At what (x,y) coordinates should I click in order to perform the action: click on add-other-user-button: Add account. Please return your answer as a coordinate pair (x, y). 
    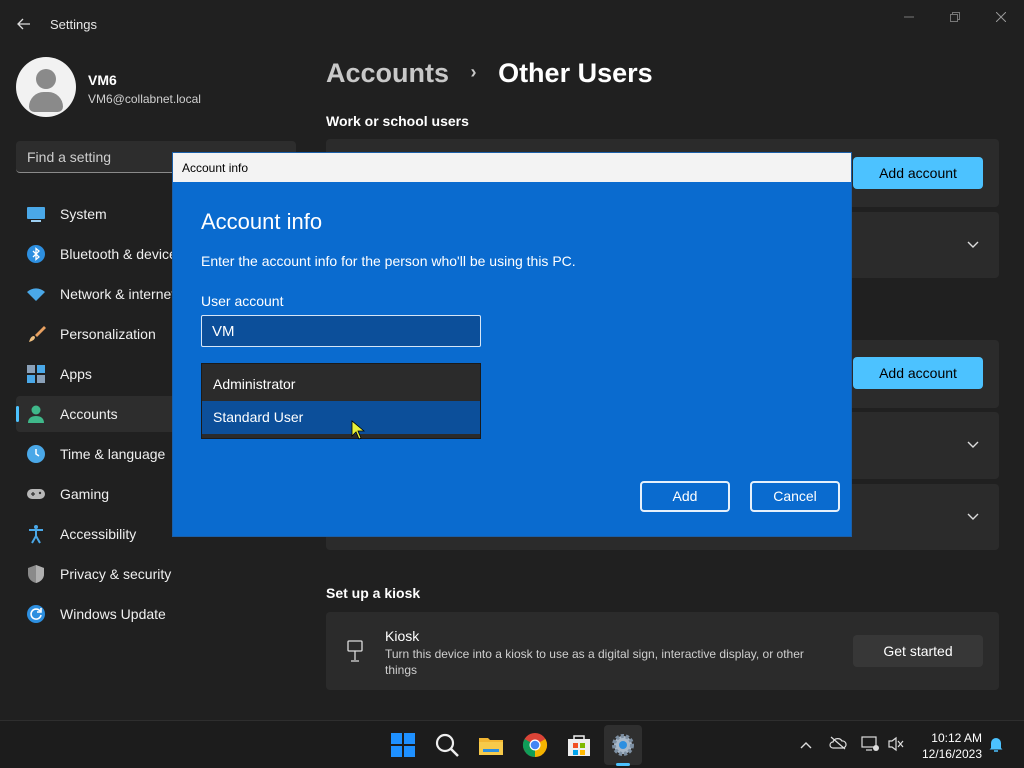
    Looking at the image, I should click on (918, 373).